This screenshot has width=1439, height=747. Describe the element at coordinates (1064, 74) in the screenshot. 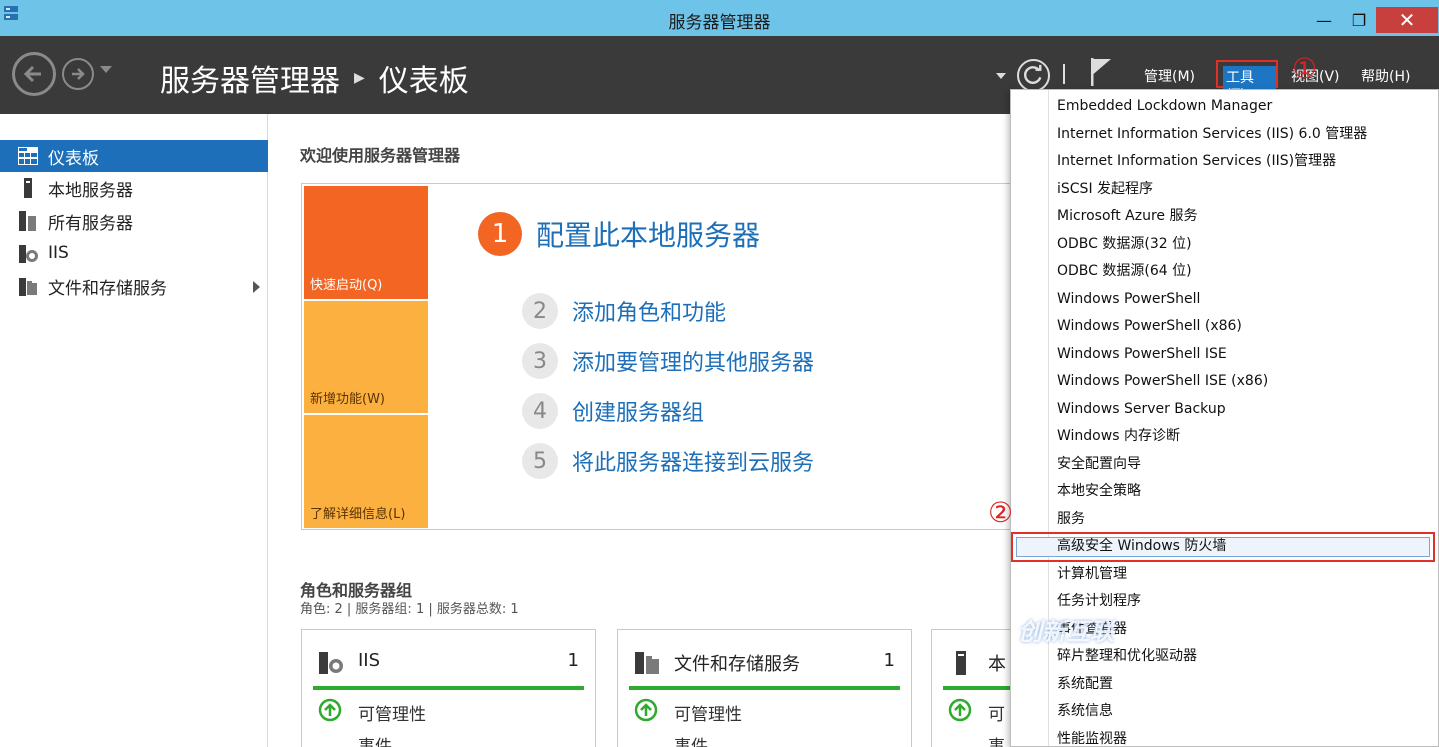

I see `header-separator` at that location.